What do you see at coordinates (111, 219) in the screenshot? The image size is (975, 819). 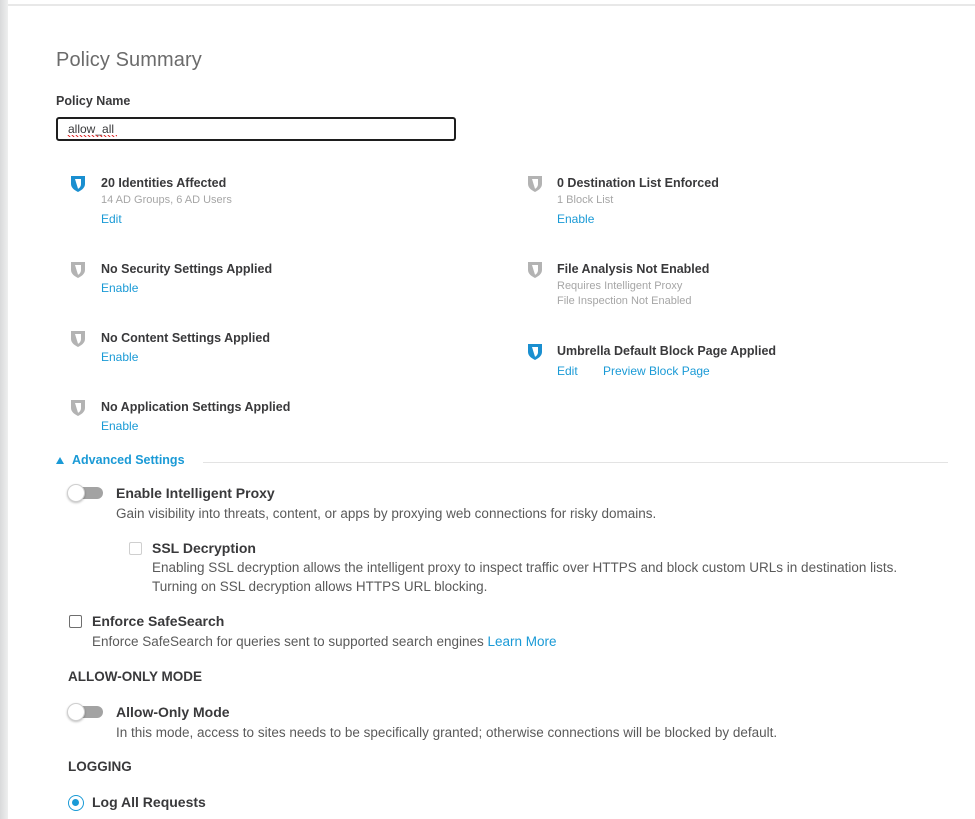 I see `identities-edit-link: Edit` at bounding box center [111, 219].